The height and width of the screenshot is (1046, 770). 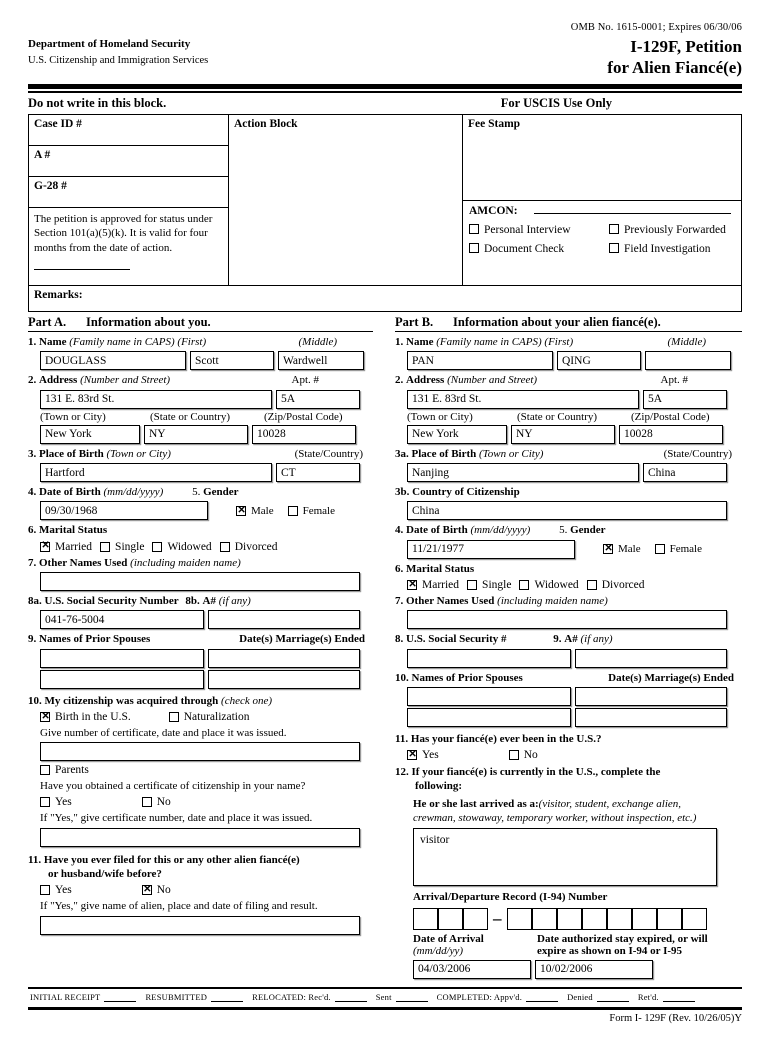 What do you see at coordinates (457, 434) in the screenshot?
I see `fiance-town-input: New York` at bounding box center [457, 434].